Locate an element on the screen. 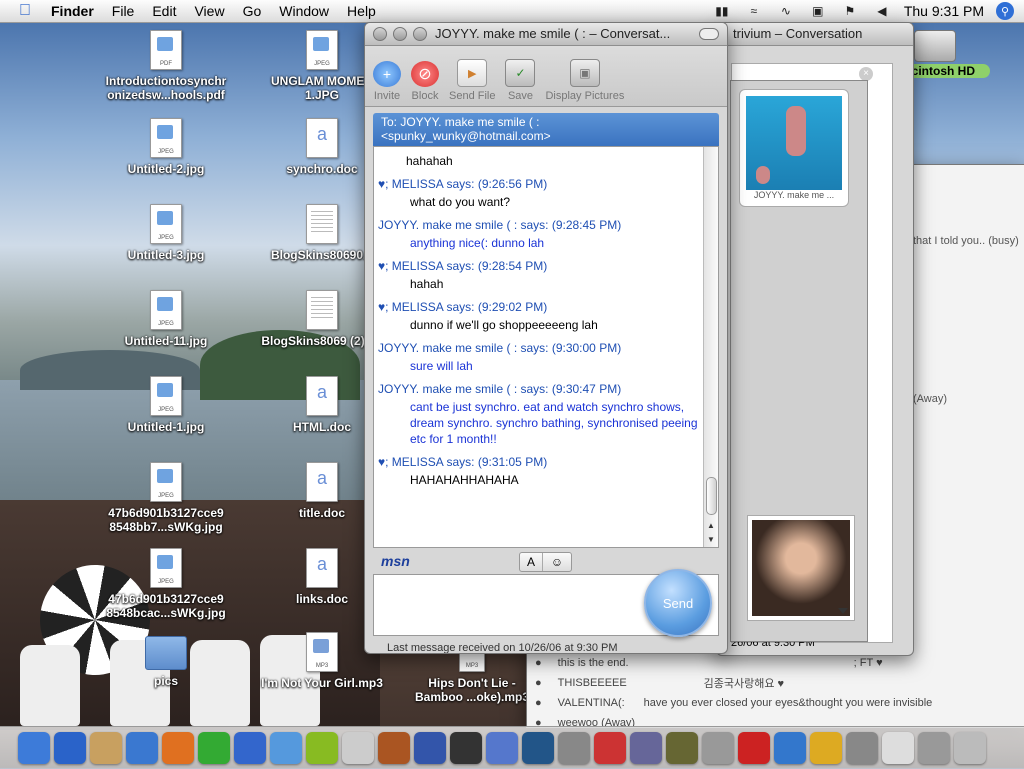 The image size is (1024, 769). message-input: Send is located at coordinates (546, 603).